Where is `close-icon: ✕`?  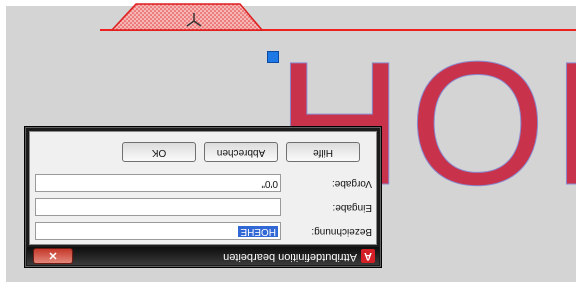 close-icon: ✕ is located at coordinates (53, 255).